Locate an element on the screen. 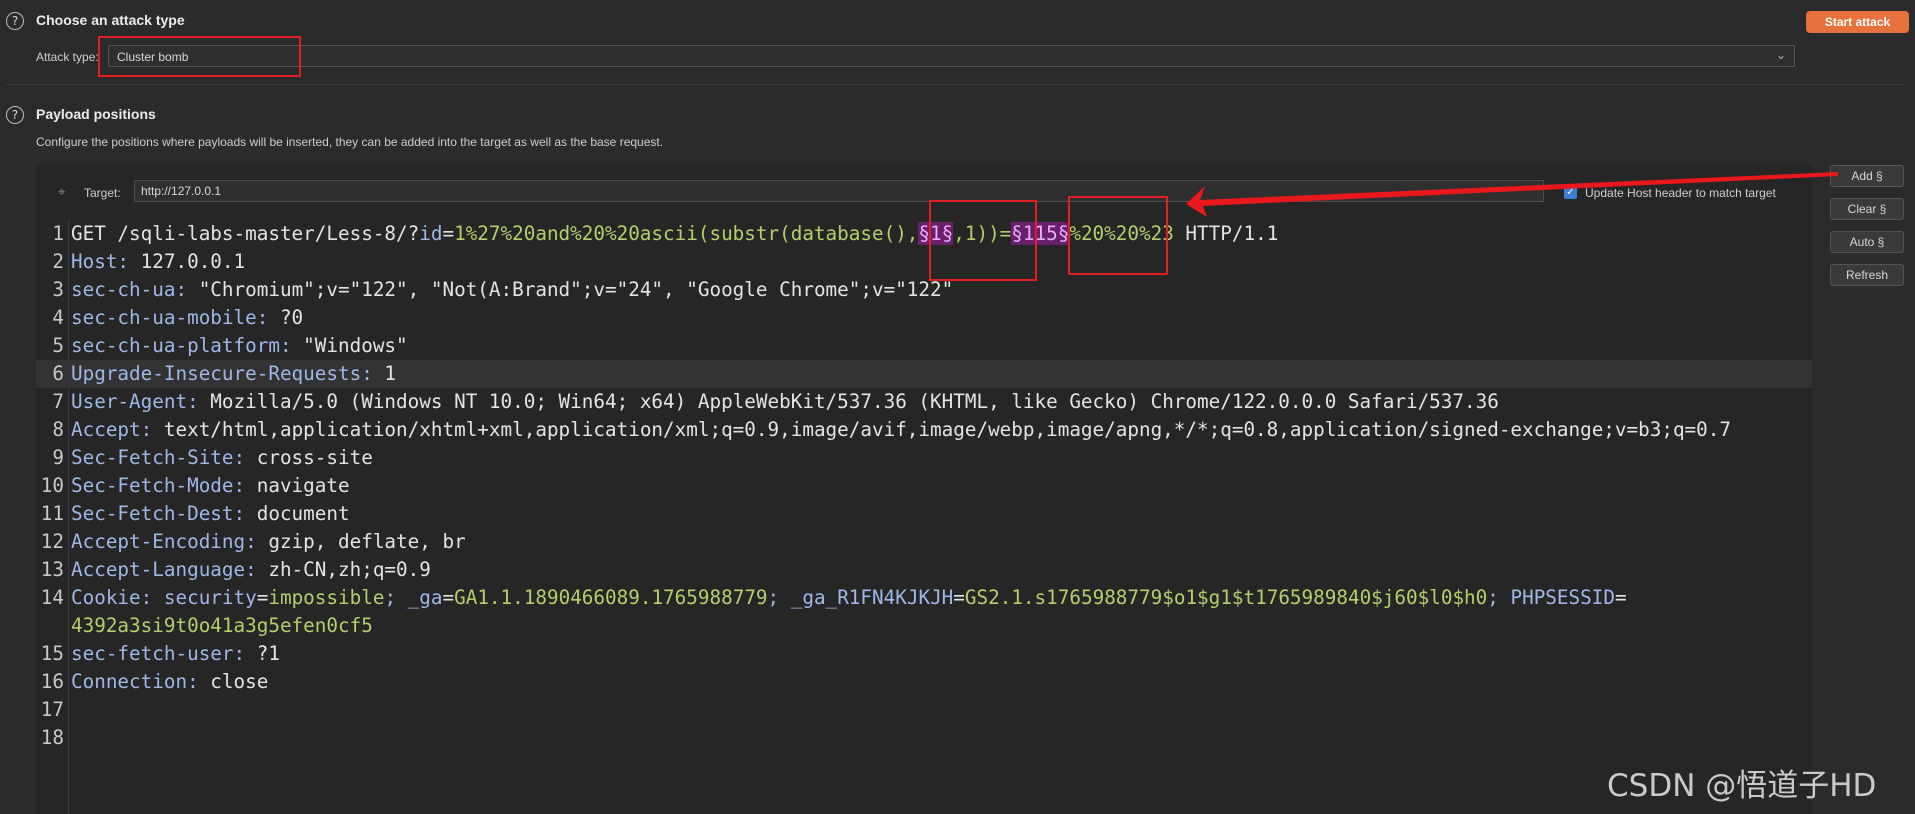 The height and width of the screenshot is (814, 1915). annotation-arrow is located at coordinates (1512, 194).